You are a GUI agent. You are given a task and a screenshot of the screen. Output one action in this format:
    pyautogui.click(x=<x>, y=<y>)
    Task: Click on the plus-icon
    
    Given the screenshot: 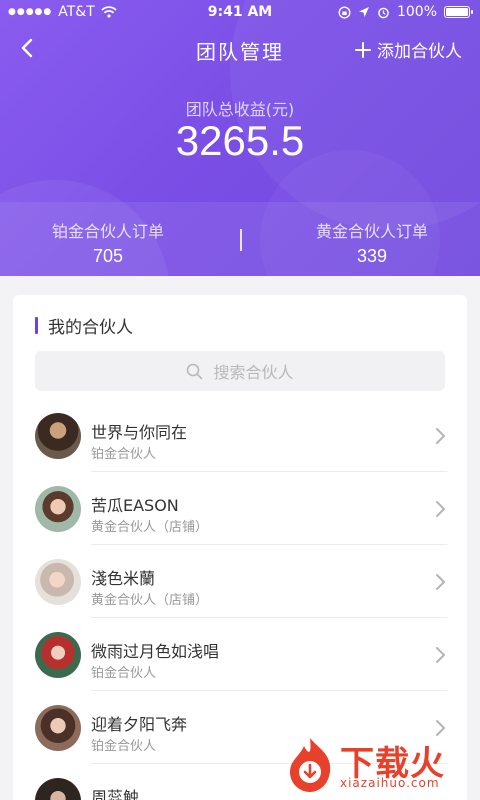 What is the action you would take?
    pyautogui.click(x=363, y=49)
    